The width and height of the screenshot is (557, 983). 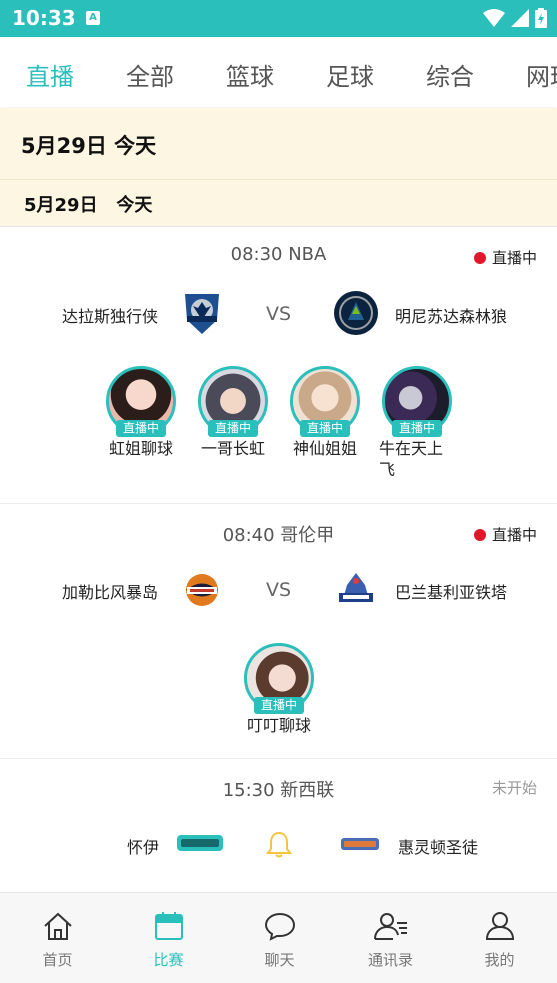 I want to click on wifi-icon, so click(x=494, y=18).